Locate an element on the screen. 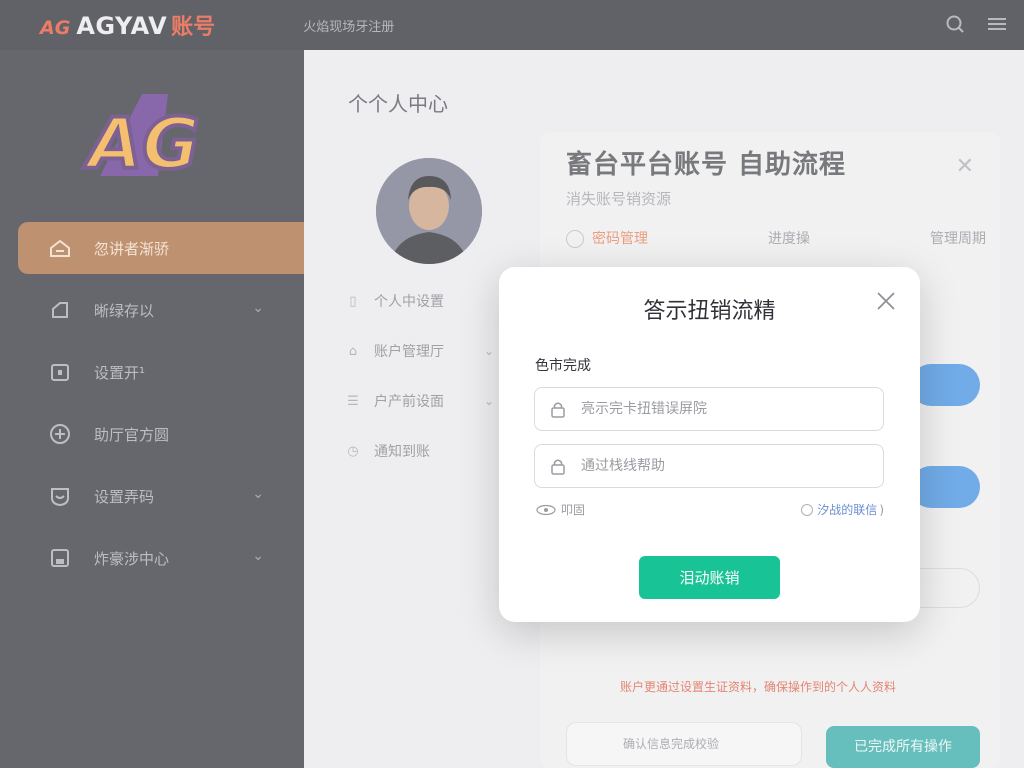  agreement-option: 汐战的联信 ) is located at coordinates (842, 509).